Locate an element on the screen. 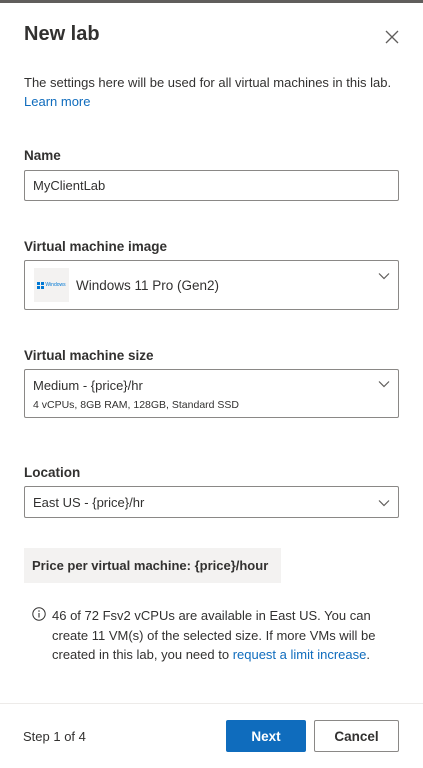 The width and height of the screenshot is (423, 768). footer-divider is located at coordinates (211, 703).